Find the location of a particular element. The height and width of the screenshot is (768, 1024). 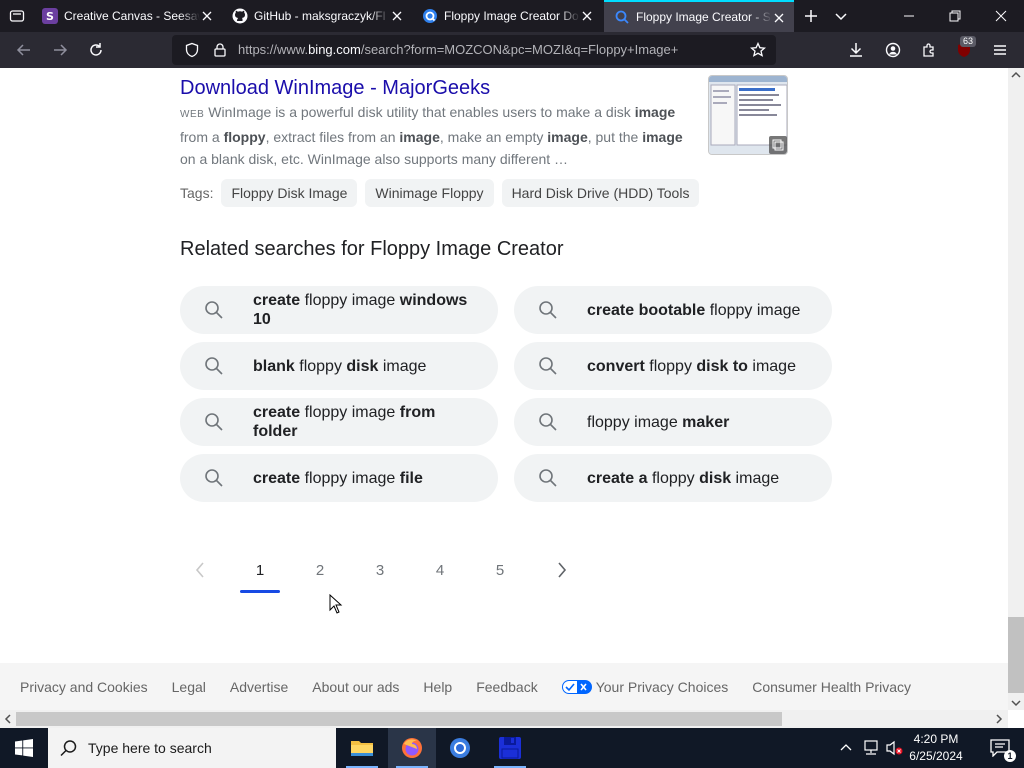

firefox-taskbar-button is located at coordinates (412, 748).